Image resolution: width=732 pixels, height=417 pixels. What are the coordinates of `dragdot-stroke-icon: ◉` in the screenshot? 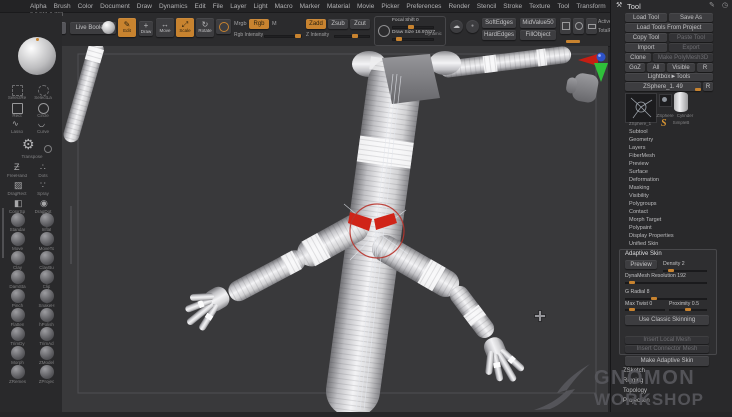 It's located at (44, 203).